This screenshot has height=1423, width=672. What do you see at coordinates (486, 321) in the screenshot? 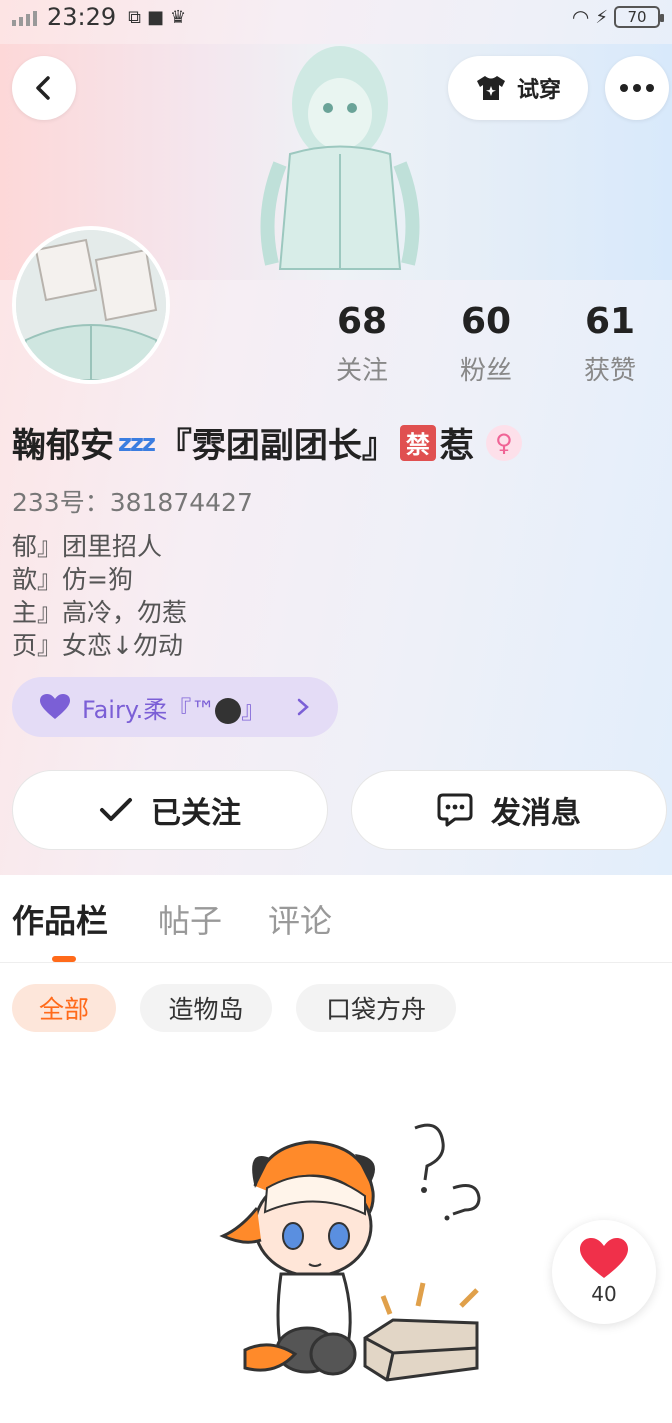
I see `stat-value: 60` at bounding box center [486, 321].